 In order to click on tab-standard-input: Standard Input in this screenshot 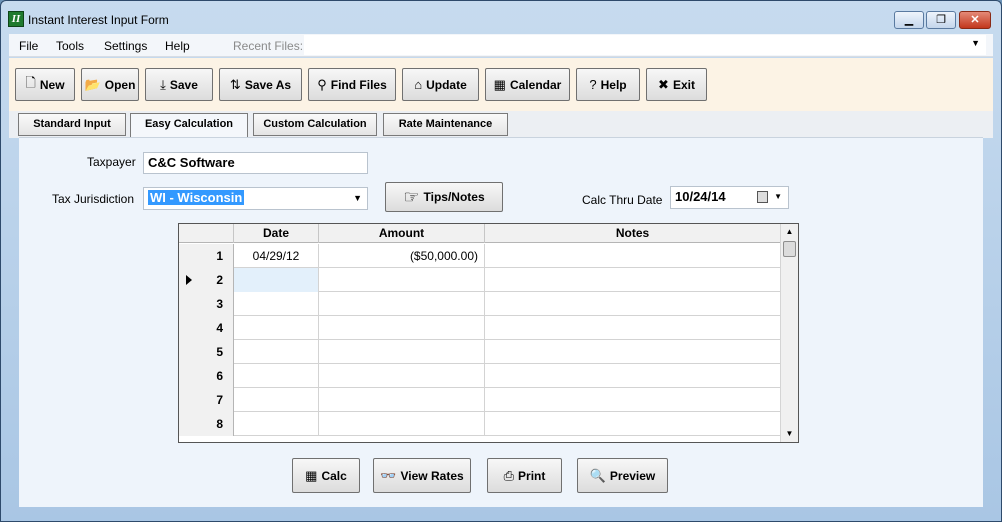, I will do `click(72, 124)`.